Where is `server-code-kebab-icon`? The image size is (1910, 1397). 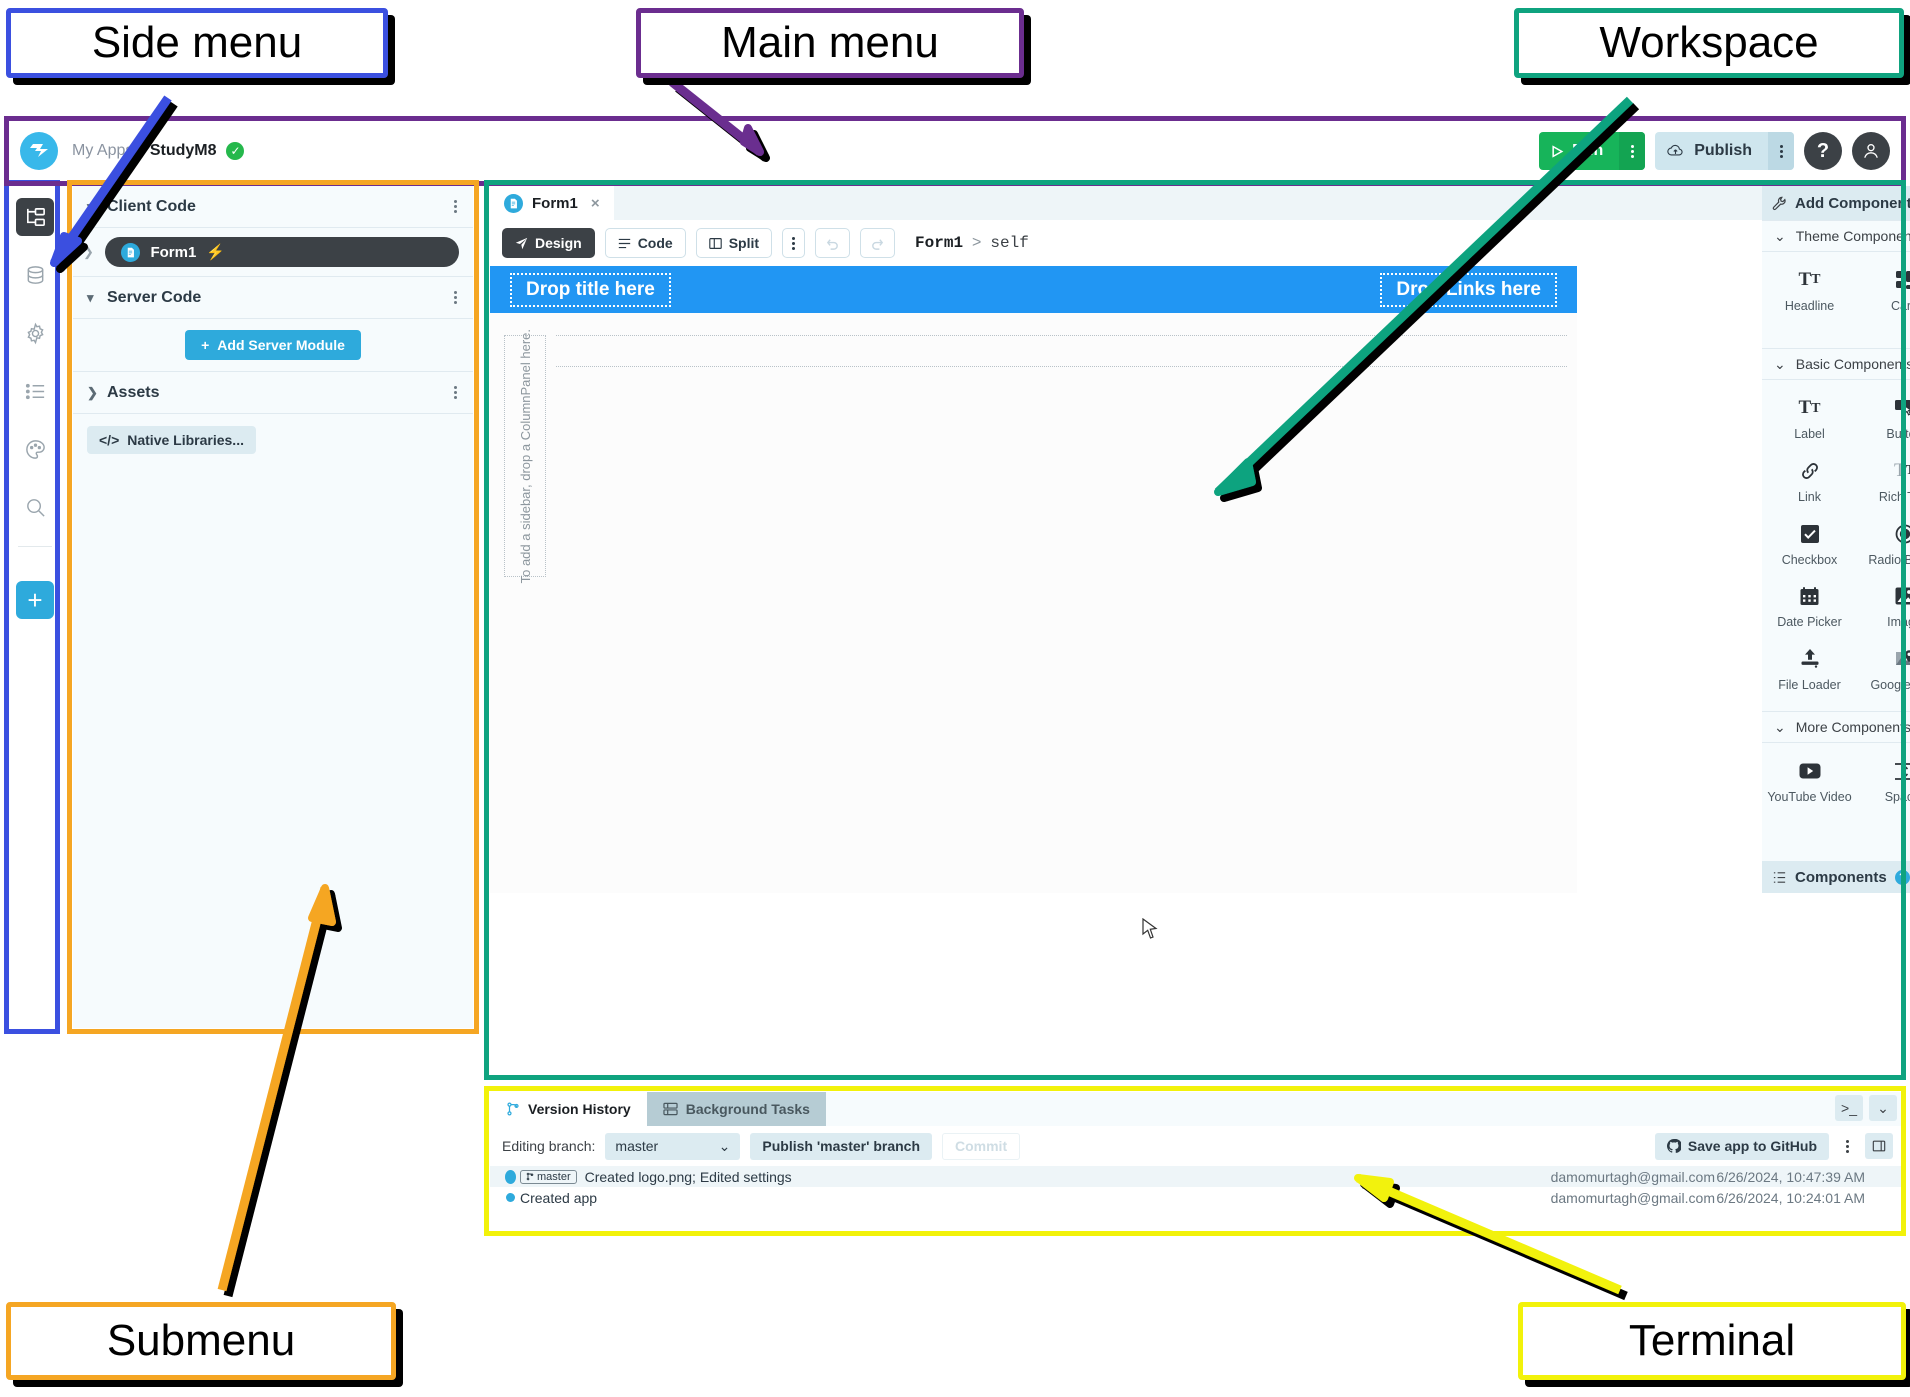 server-code-kebab-icon is located at coordinates (455, 297).